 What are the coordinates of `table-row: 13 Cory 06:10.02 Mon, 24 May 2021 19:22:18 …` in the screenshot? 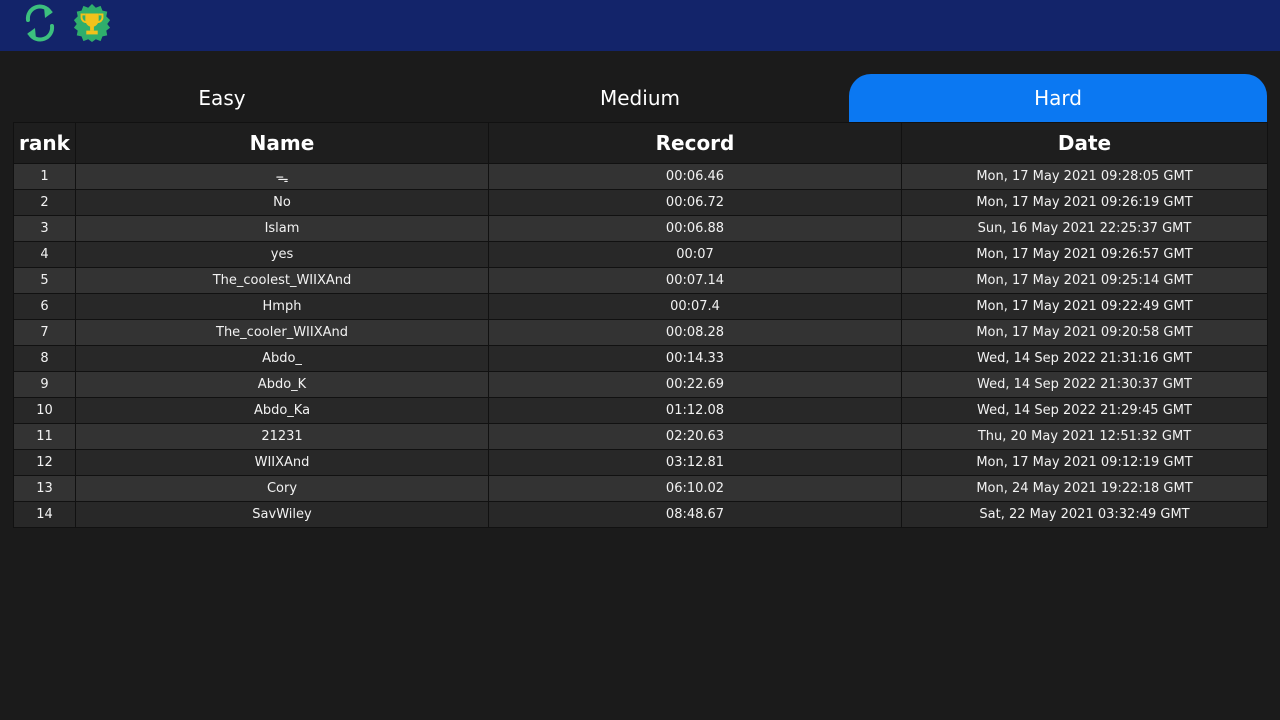 It's located at (640, 488).